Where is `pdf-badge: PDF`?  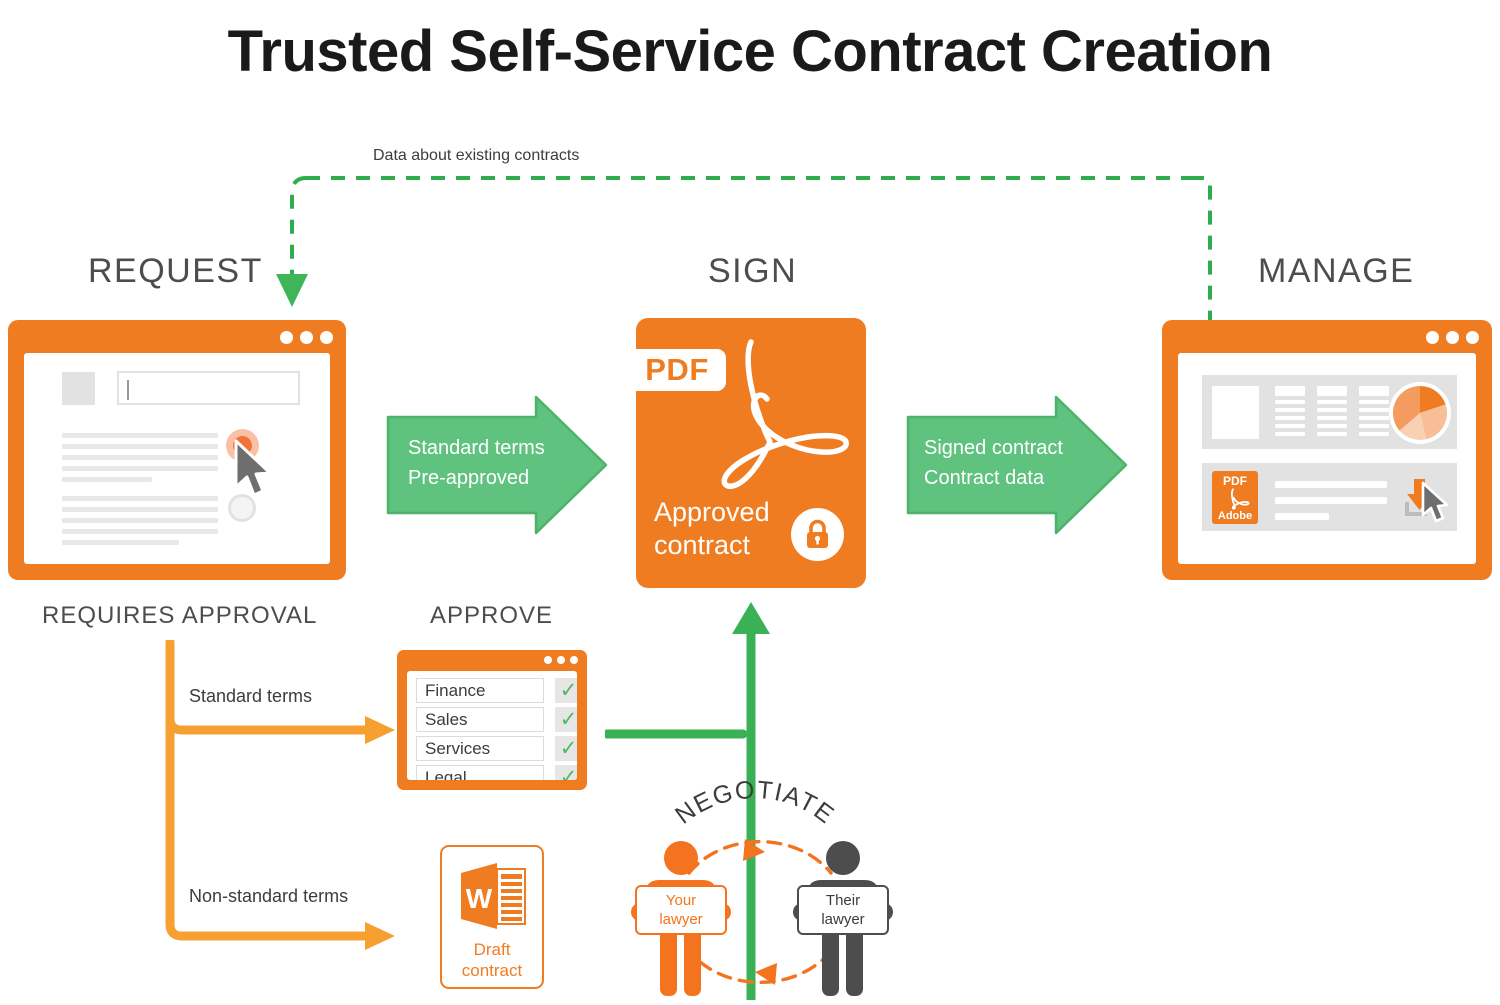 pdf-badge: PDF is located at coordinates (677, 370).